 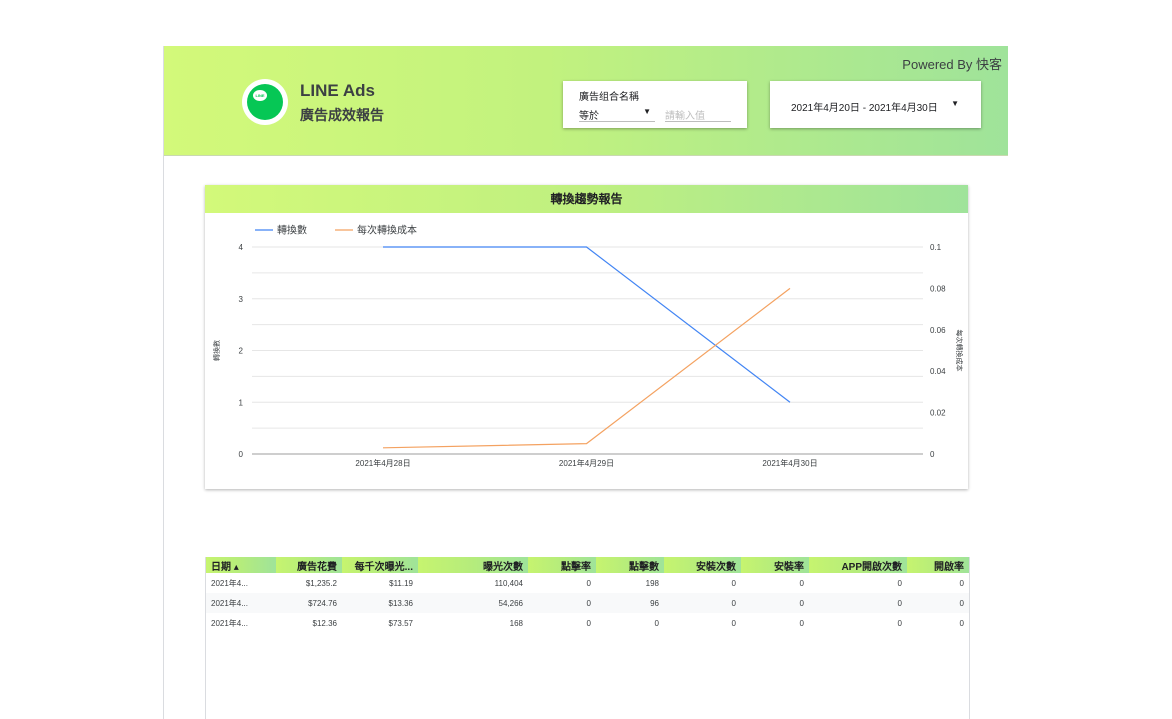 What do you see at coordinates (265, 102) in the screenshot?
I see `line-logo-icon: LINE` at bounding box center [265, 102].